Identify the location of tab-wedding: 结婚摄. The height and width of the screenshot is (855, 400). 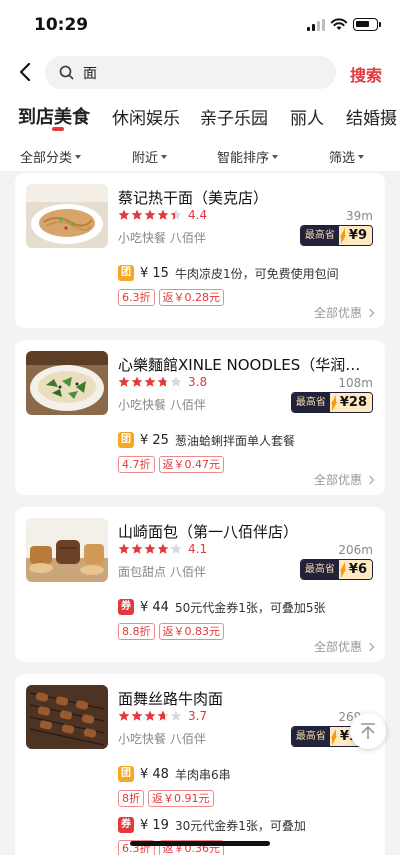
(371, 116).